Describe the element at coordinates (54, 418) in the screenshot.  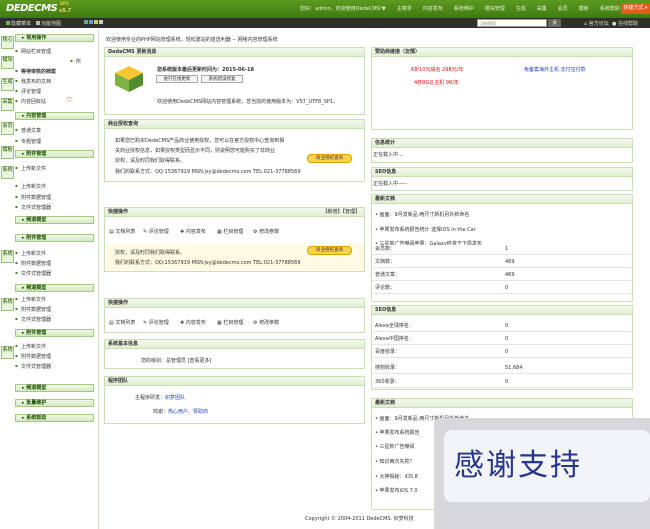
I see `sidebar-group-title: ▸ 系统帮助` at that location.